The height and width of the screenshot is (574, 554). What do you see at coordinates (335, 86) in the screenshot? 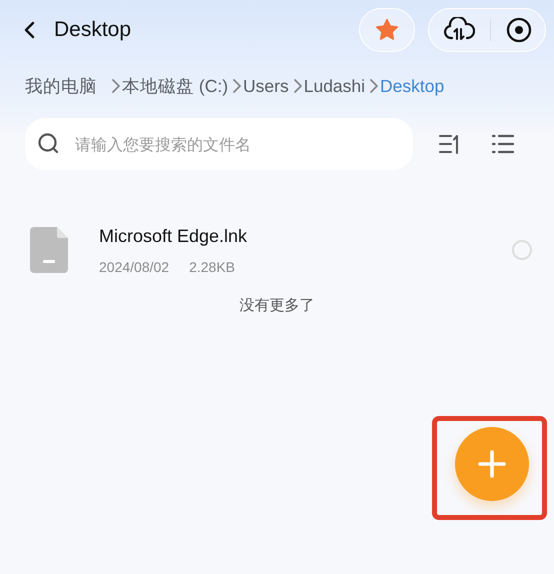
I see `breadcrumb-item: Ludashi` at bounding box center [335, 86].